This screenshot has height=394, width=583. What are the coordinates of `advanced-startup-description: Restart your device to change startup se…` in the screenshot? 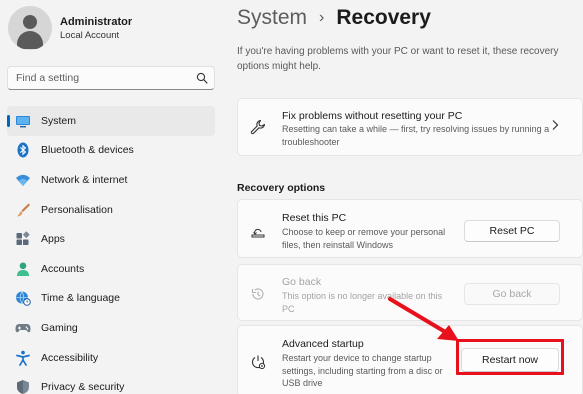 It's located at (362, 370).